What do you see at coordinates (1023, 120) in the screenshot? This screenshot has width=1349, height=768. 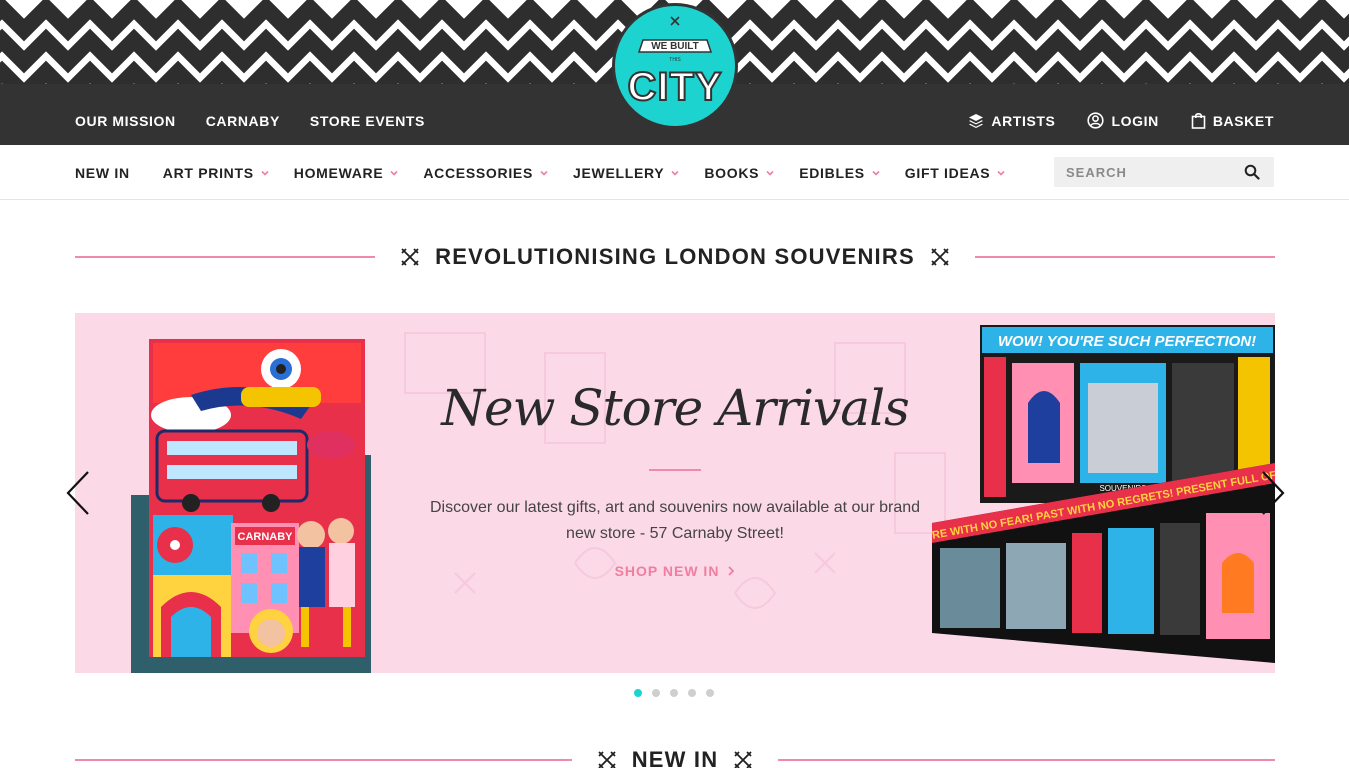 I see `nav-link-artists-label: ARTISTS` at bounding box center [1023, 120].